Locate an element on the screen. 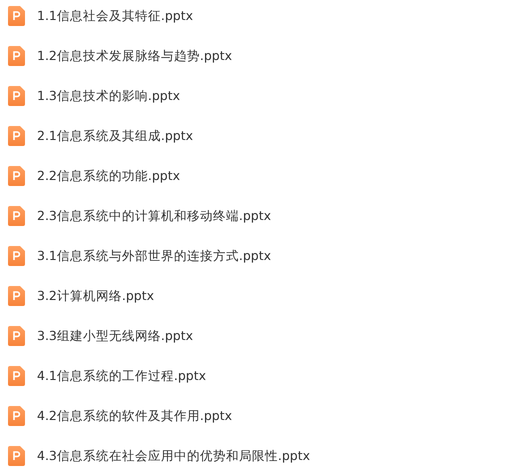 The image size is (505, 474). file-name: 1.2信息技术发展脉络与趋势.pptx is located at coordinates (134, 56).